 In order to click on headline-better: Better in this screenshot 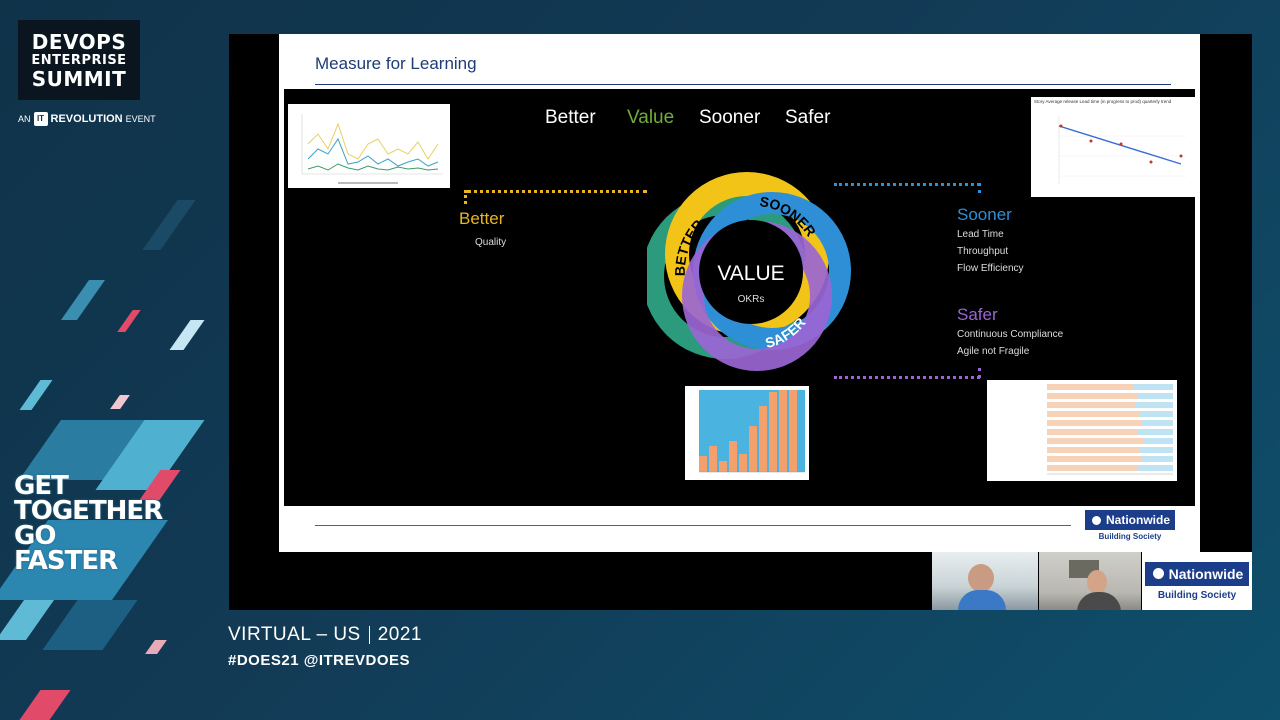, I will do `click(570, 117)`.